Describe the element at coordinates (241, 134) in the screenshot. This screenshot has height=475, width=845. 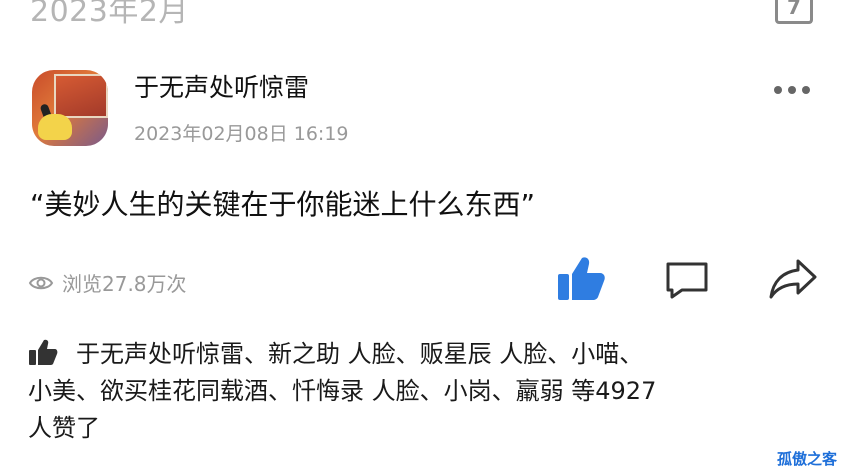
I see `post-timestamp: 2023年02月08日 16:19` at that location.